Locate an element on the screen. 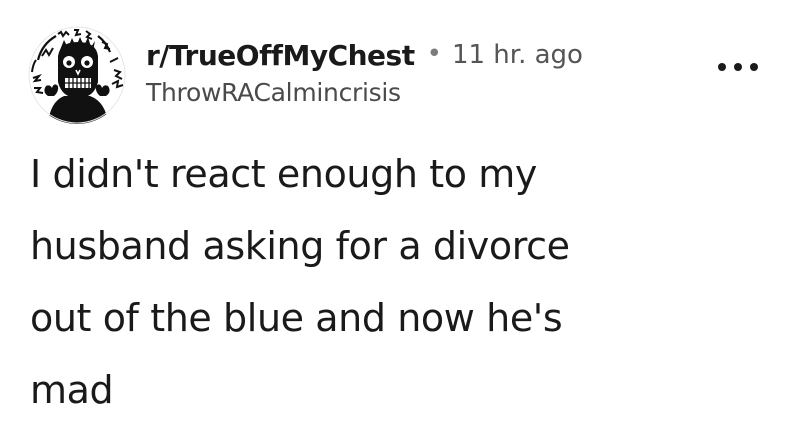 This screenshot has width=800, height=426. subreddit-link: r/TrueOffMyChest is located at coordinates (280, 55).